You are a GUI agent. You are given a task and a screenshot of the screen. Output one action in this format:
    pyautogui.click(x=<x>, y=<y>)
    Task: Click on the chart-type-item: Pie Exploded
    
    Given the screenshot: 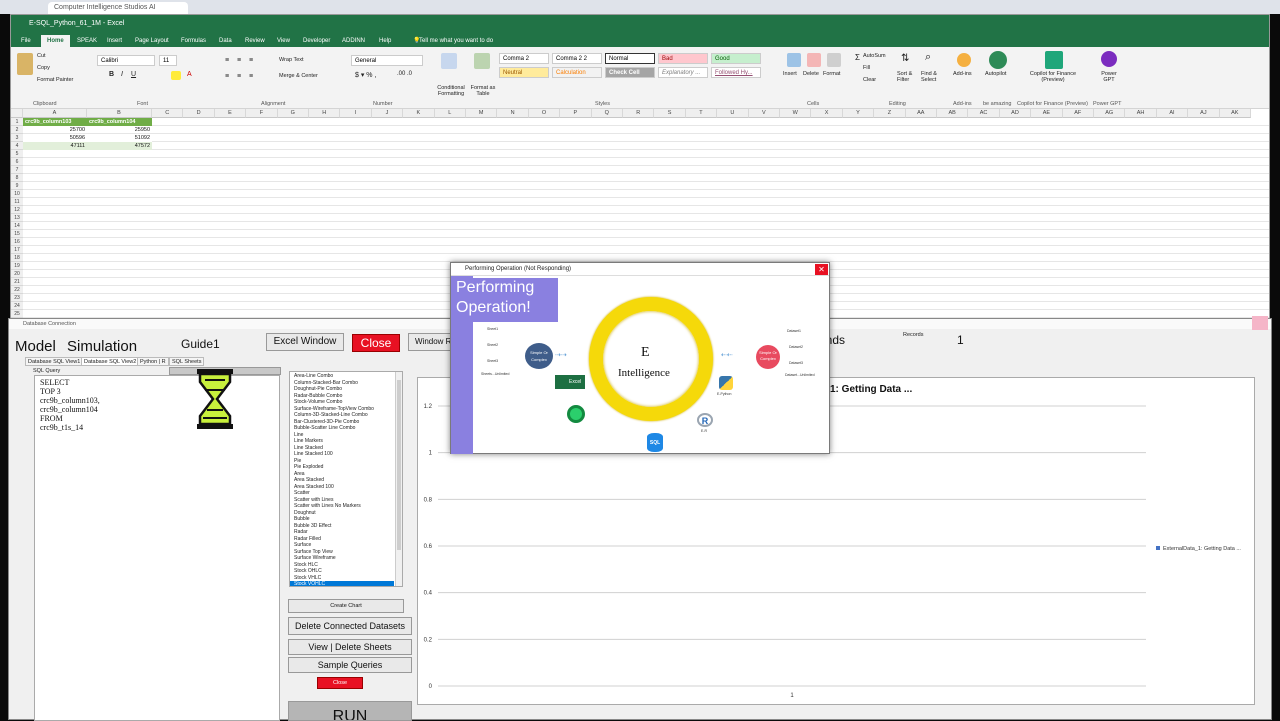 What is the action you would take?
    pyautogui.click(x=308, y=467)
    